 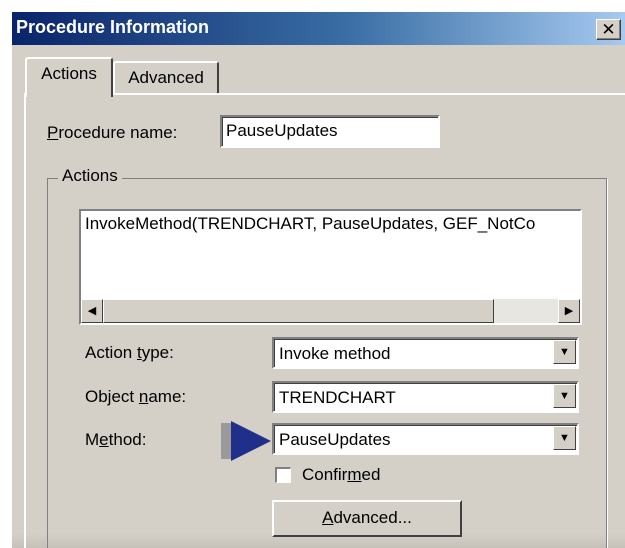 I want to click on object-name-dropdown: TRENDCHART ▼, so click(x=425, y=397).